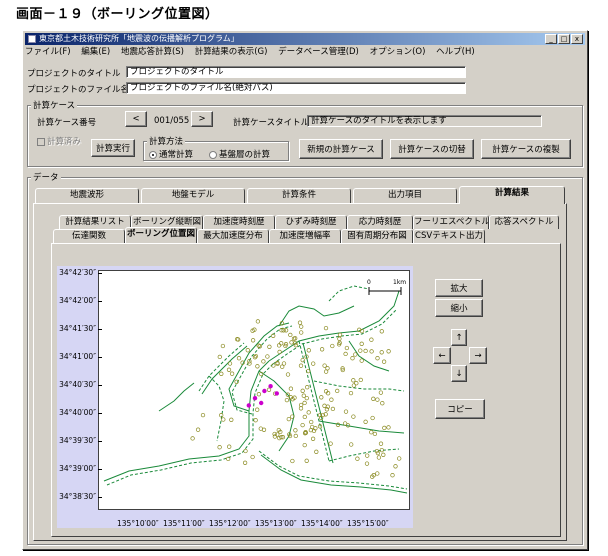 The image size is (608, 556). Describe the element at coordinates (296, 72) in the screenshot. I see `project-title-input: プロジェクトのタイトル` at that location.